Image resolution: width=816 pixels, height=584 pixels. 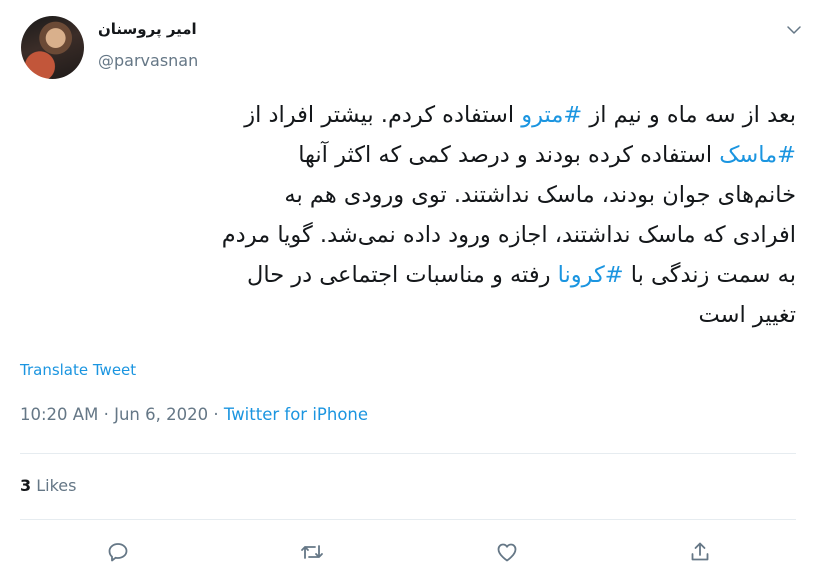 What do you see at coordinates (408, 315) in the screenshot?
I see `tweet-text-line: تغییر است` at bounding box center [408, 315].